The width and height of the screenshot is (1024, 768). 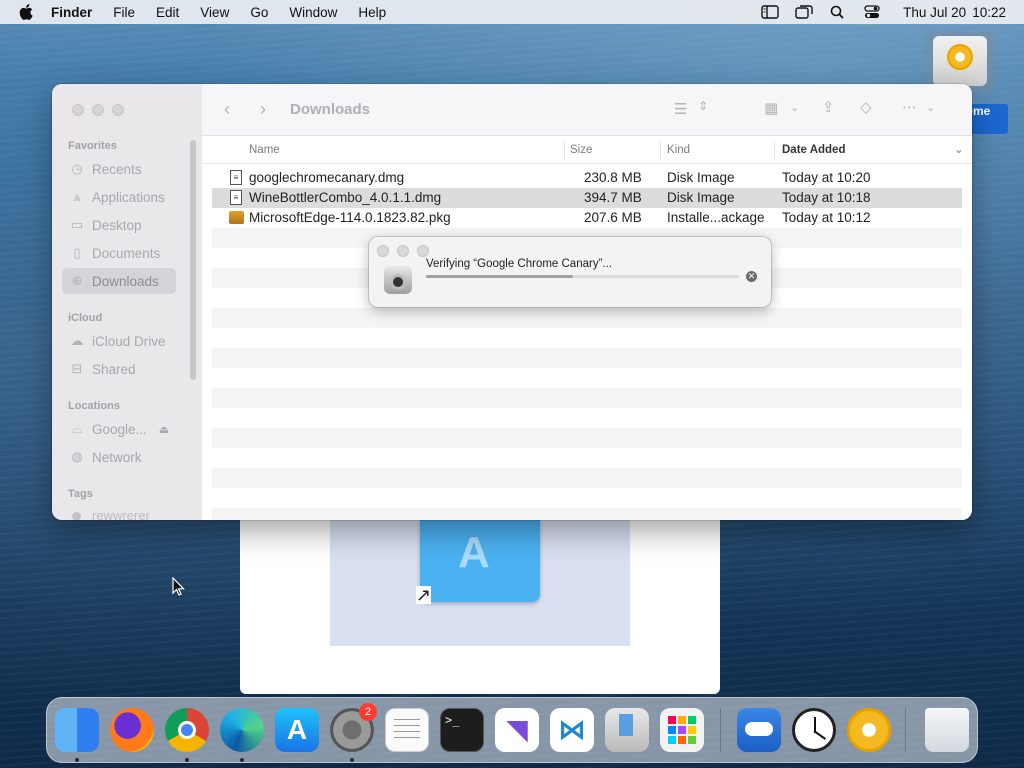 What do you see at coordinates (26, 12) in the screenshot?
I see `apple-icon` at bounding box center [26, 12].